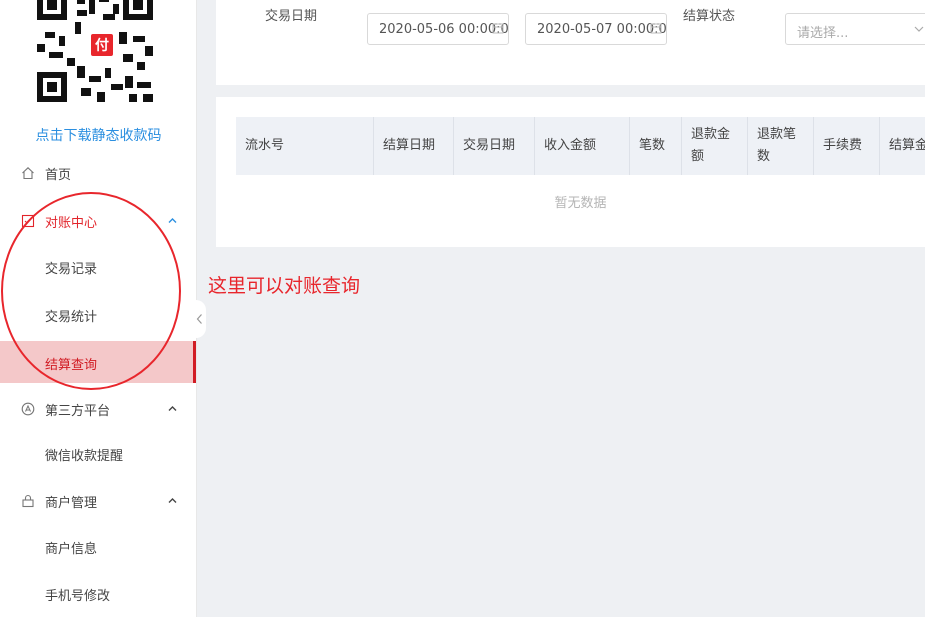 This screenshot has width=925, height=617. I want to click on start-date-value: 2020-05-06 00:00:0, so click(444, 29).